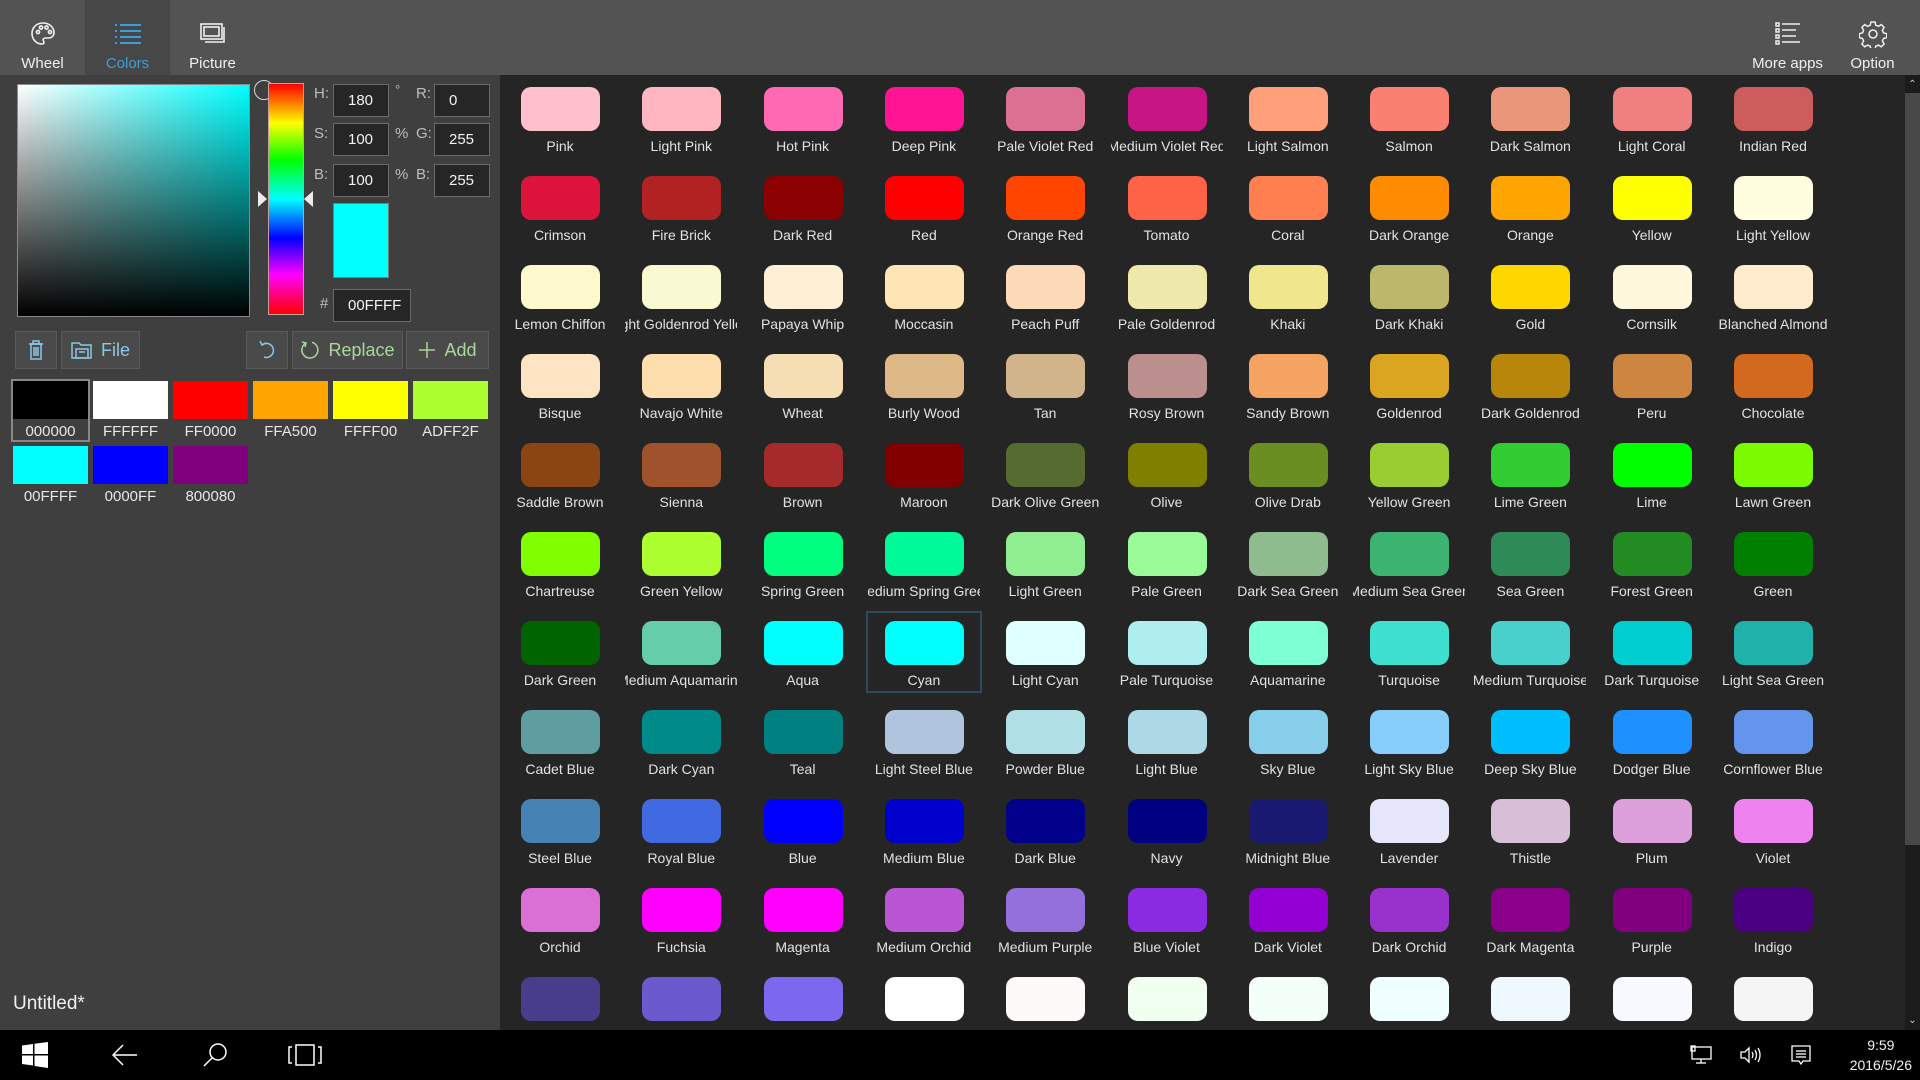 Image resolution: width=1920 pixels, height=1080 pixels. What do you see at coordinates (1045, 296) in the screenshot?
I see `color-cell: Peach Puff` at bounding box center [1045, 296].